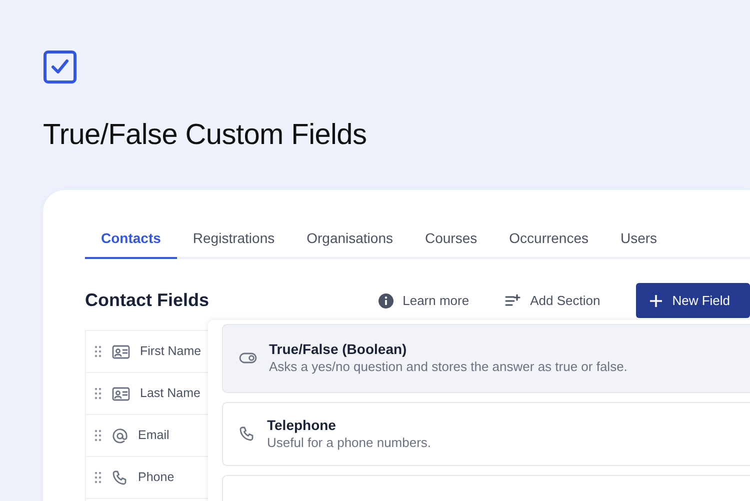 The width and height of the screenshot is (750, 501). I want to click on add-section-button: Add Section, so click(552, 300).